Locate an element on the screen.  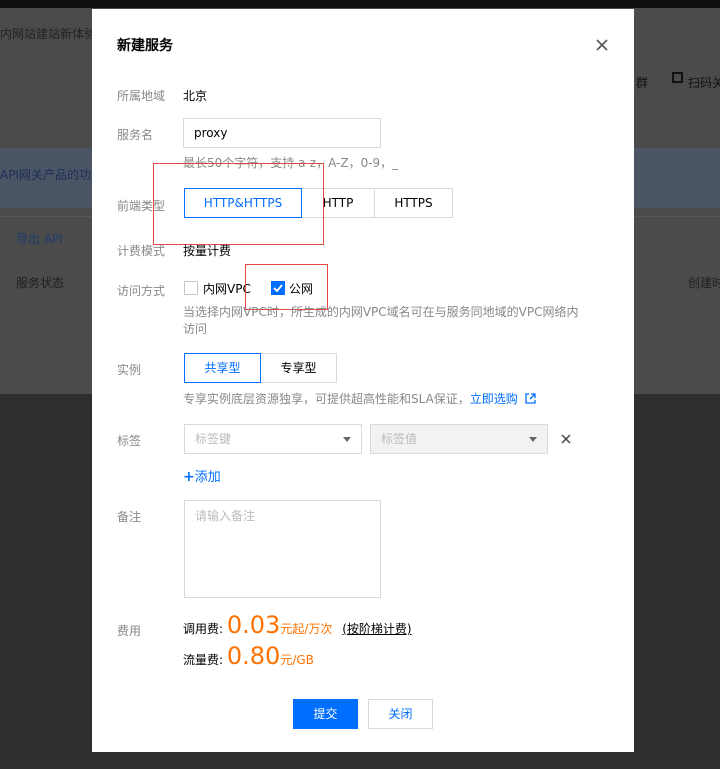
external-link-icon is located at coordinates (530, 398).